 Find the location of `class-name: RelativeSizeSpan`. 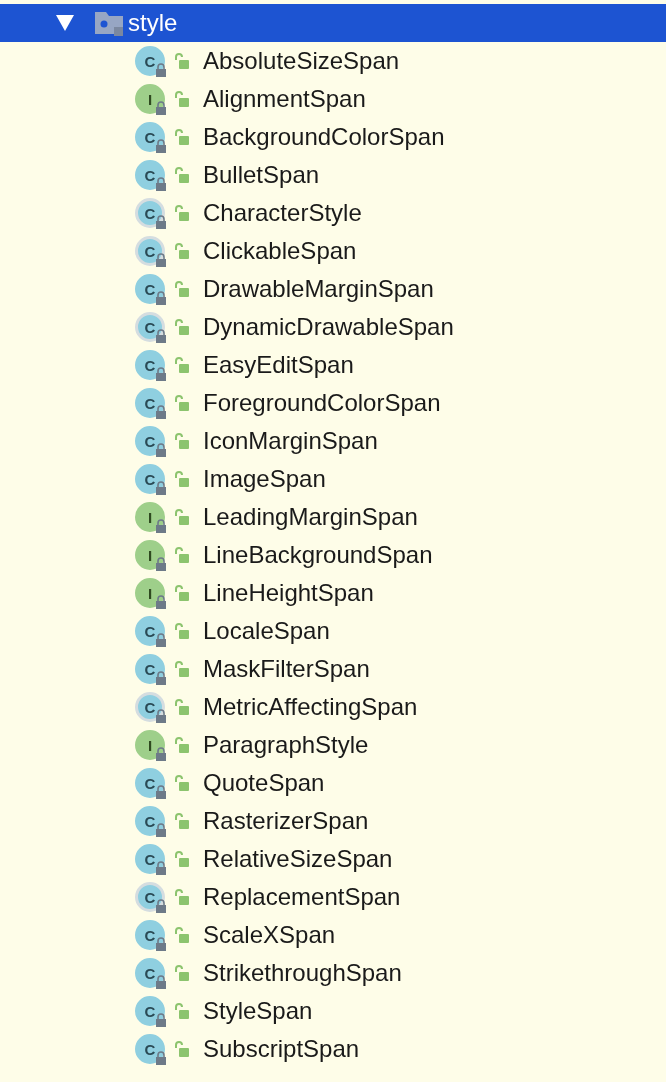

class-name: RelativeSizeSpan is located at coordinates (298, 859).